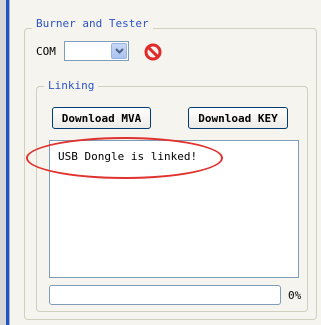 Image resolution: width=321 pixels, height=325 pixels. What do you see at coordinates (153, 52) in the screenshot?
I see `stop-icon` at bounding box center [153, 52].